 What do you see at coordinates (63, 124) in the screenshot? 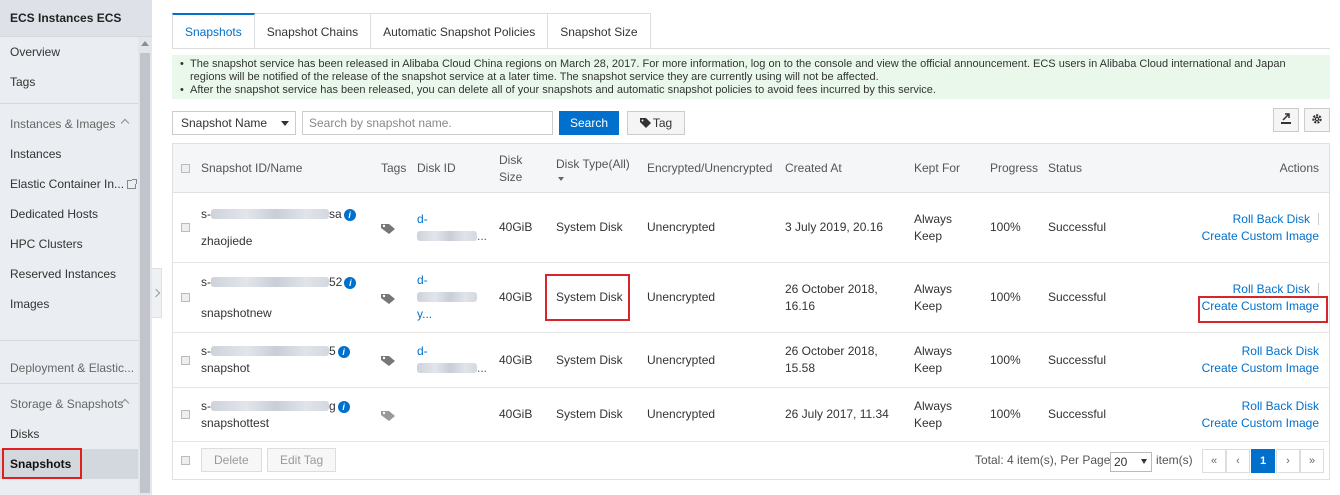
I see `sidebar-group-label: Instances & Images` at bounding box center [63, 124].